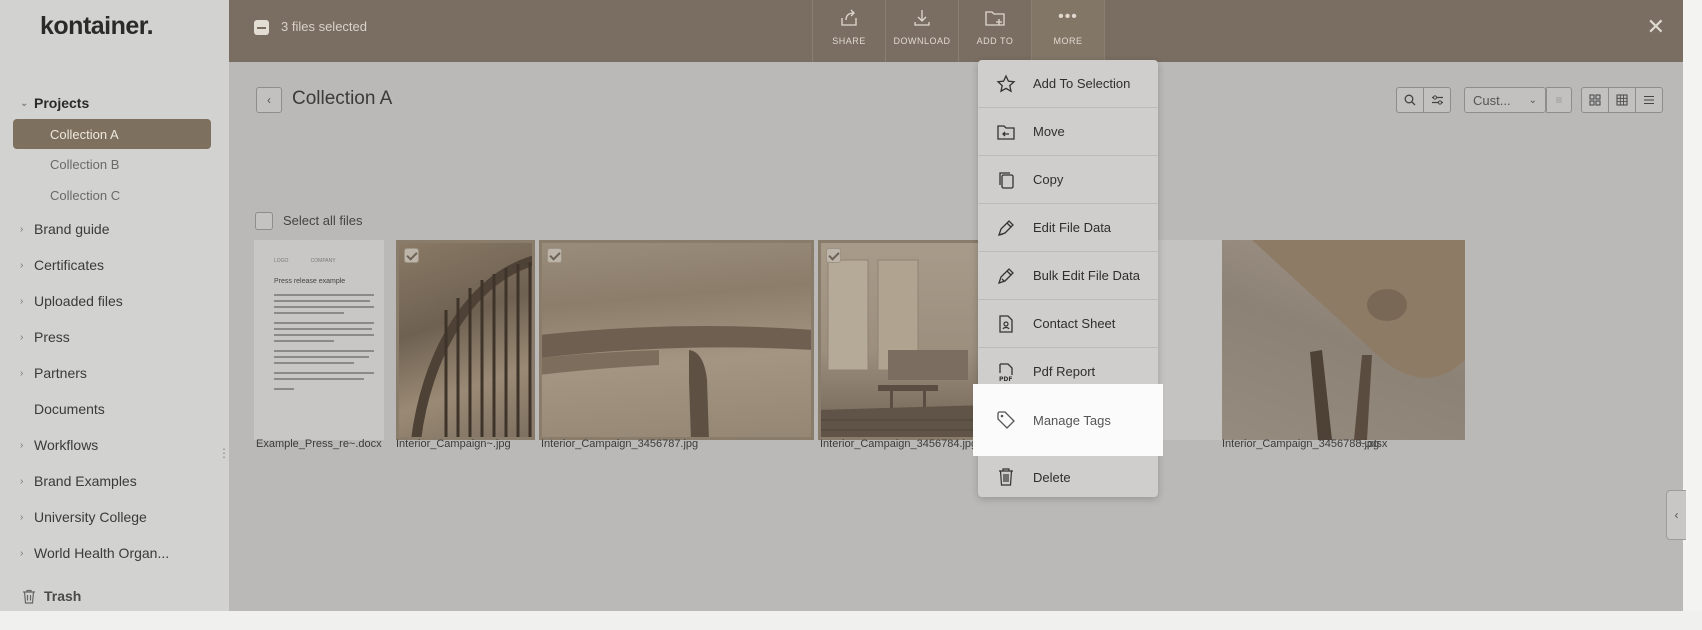 This screenshot has width=1702, height=630. Describe the element at coordinates (1437, 100) in the screenshot. I see `filter-button` at that location.